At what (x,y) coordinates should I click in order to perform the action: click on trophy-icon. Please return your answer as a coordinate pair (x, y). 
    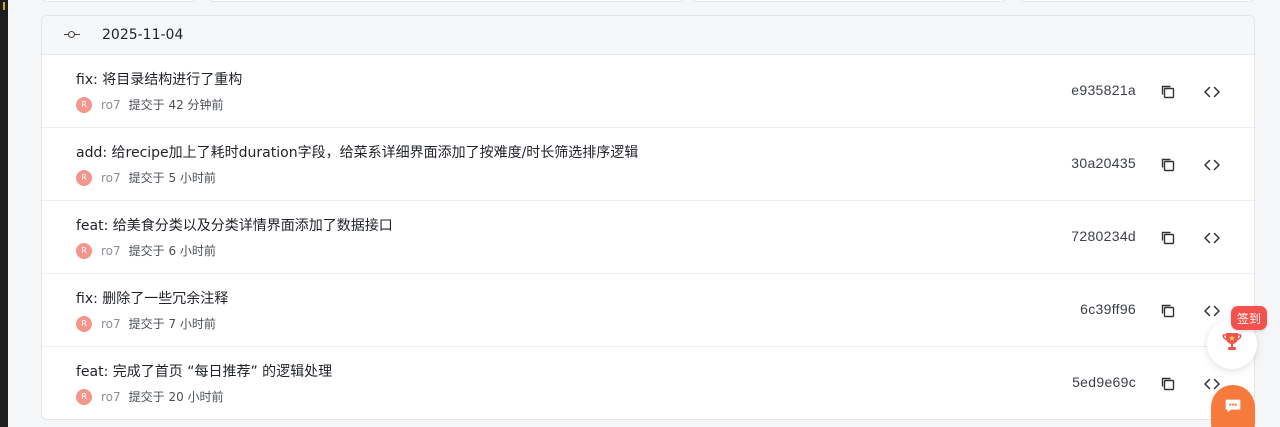
    Looking at the image, I should click on (1232, 344).